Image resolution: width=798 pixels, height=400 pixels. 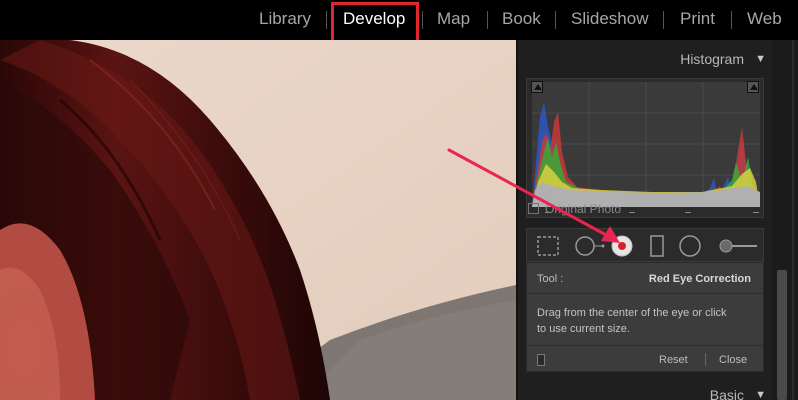 What do you see at coordinates (550, 279) in the screenshot?
I see `tool-label: Tool :` at bounding box center [550, 279].